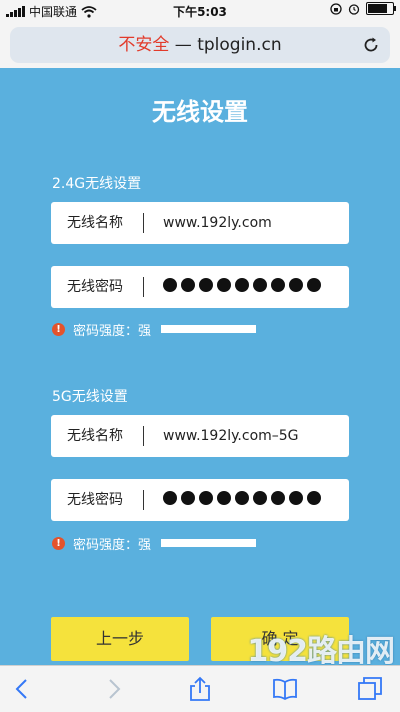 This screenshot has height=712, width=400. Describe the element at coordinates (321, 651) in the screenshot. I see `watermark-logo: 192路由网` at that location.